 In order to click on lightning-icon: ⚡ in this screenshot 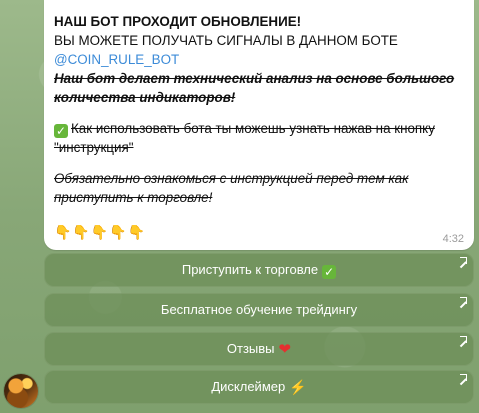, I will do `click(298, 387)`.